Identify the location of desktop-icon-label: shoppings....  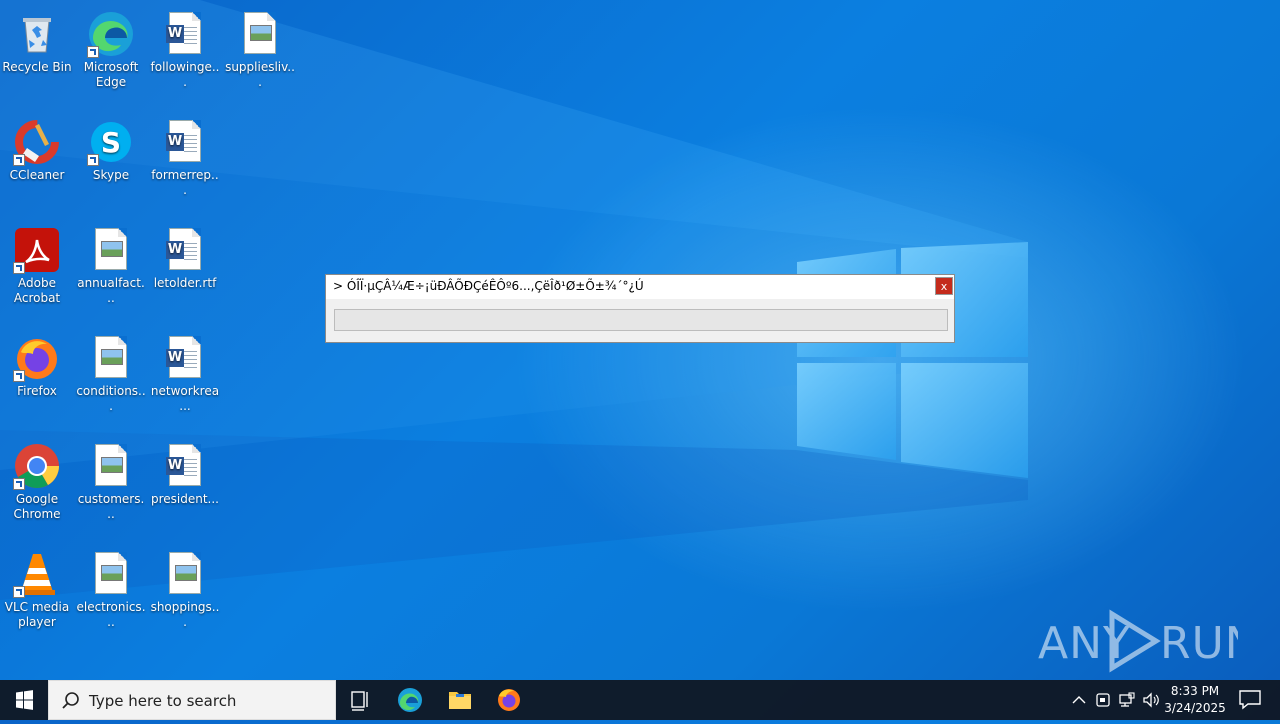
(185, 614).